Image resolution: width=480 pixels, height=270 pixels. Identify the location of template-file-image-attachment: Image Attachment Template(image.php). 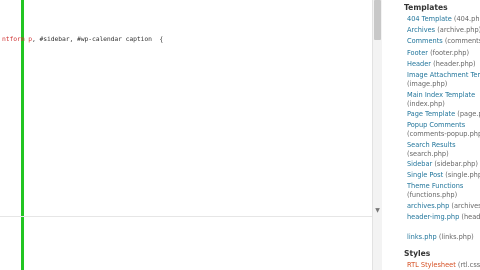
(443, 80).